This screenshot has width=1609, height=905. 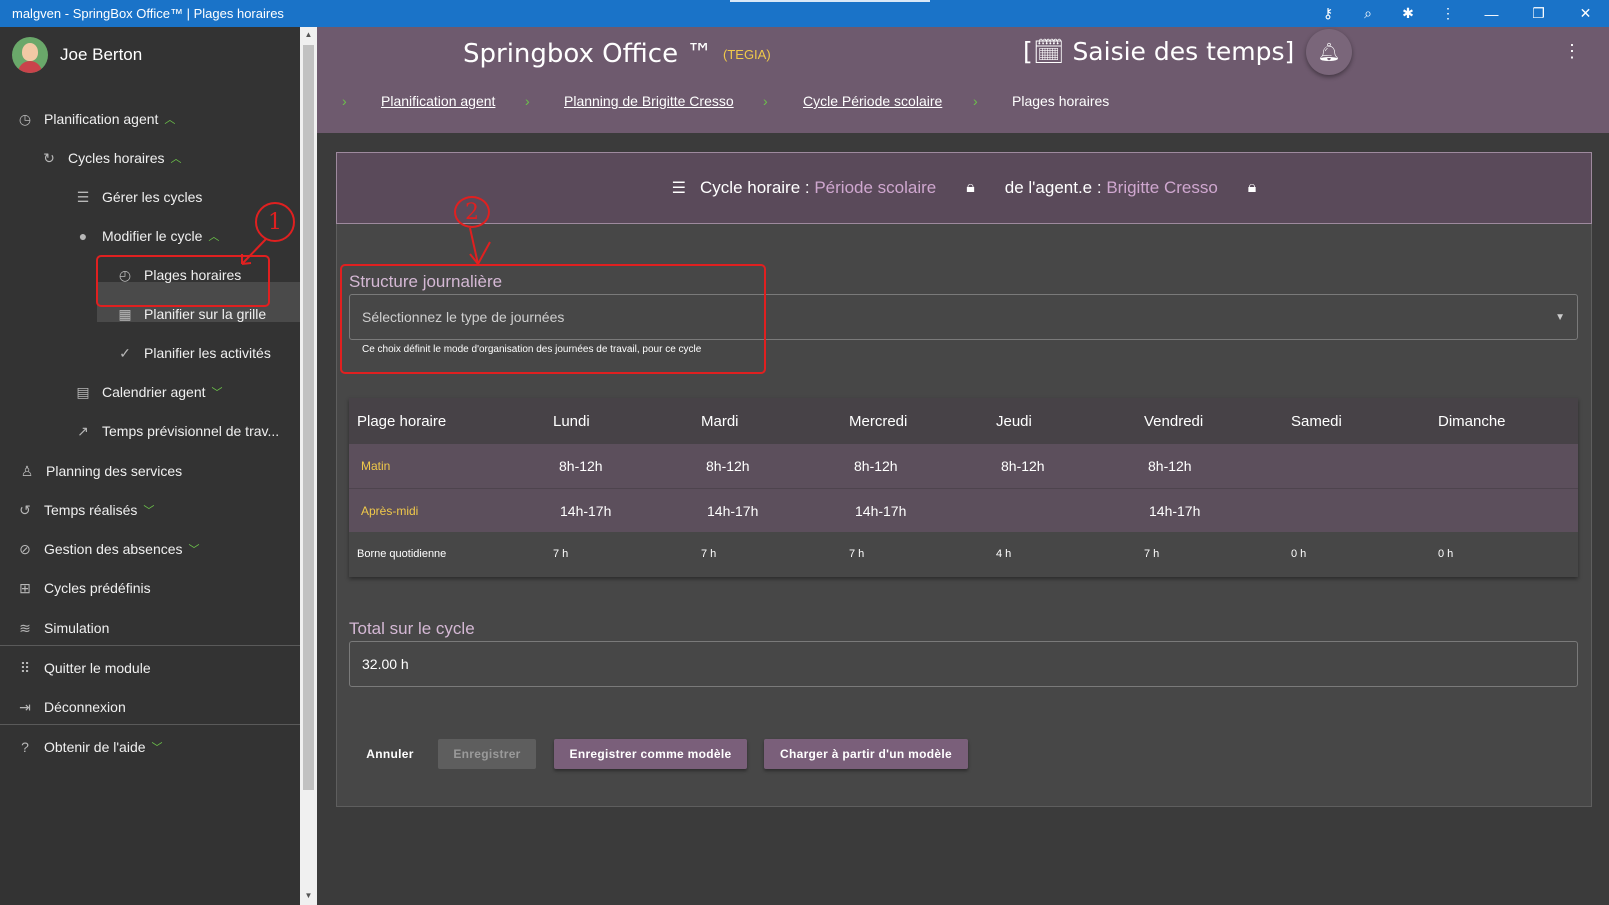 What do you see at coordinates (25, 509) in the screenshot?
I see `history-icon: ↺` at bounding box center [25, 509].